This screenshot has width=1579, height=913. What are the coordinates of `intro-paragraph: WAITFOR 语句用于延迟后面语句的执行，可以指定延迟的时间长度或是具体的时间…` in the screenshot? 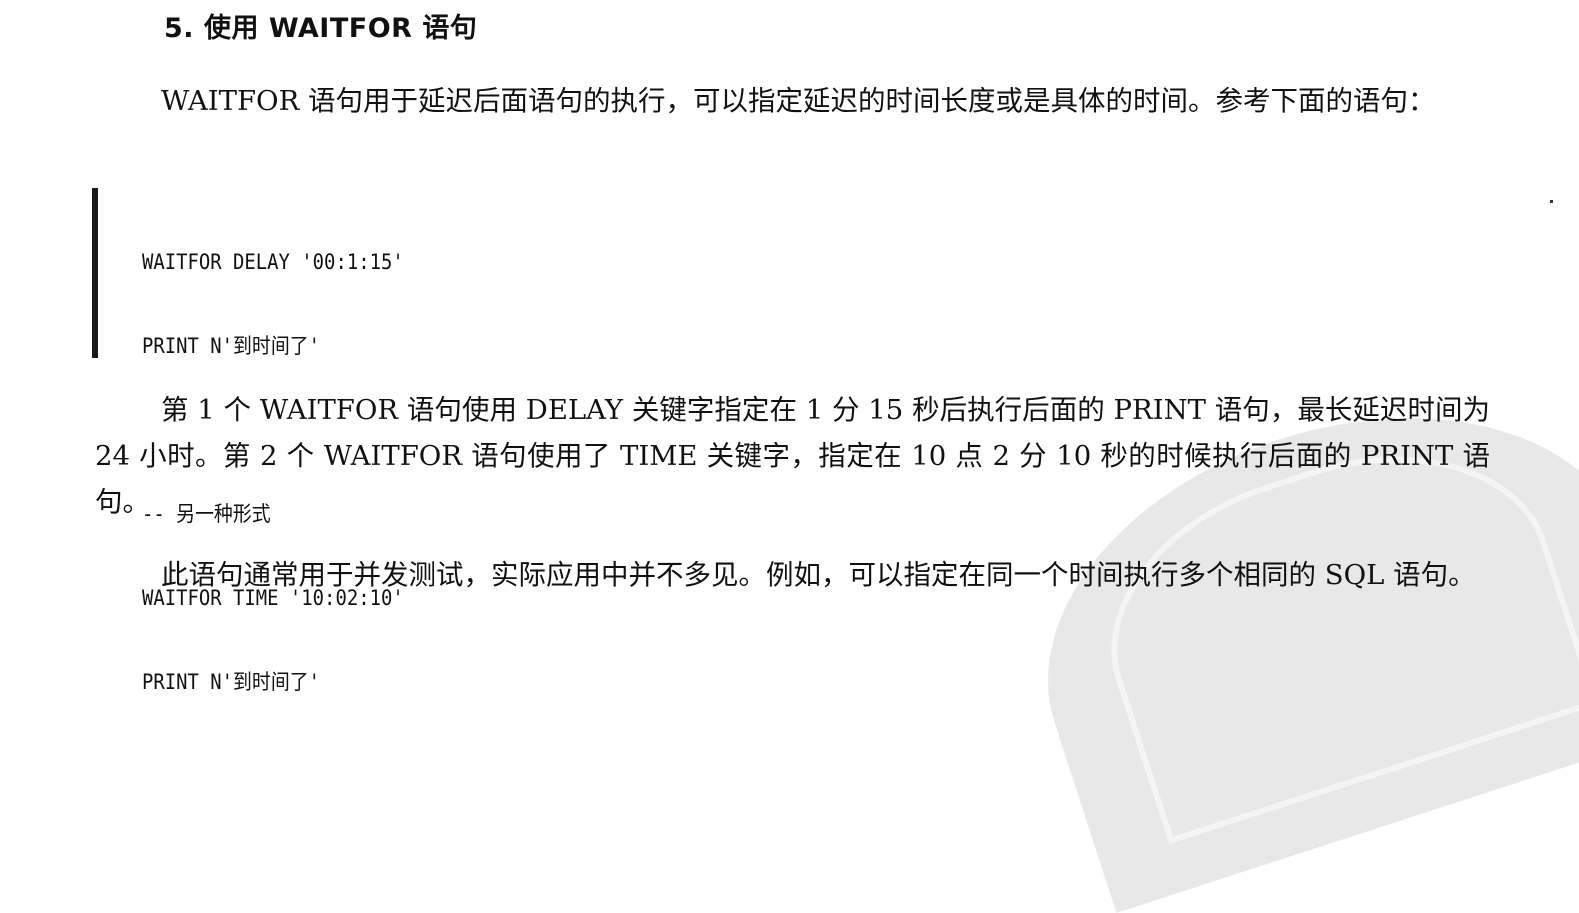 It's located at (798, 101).